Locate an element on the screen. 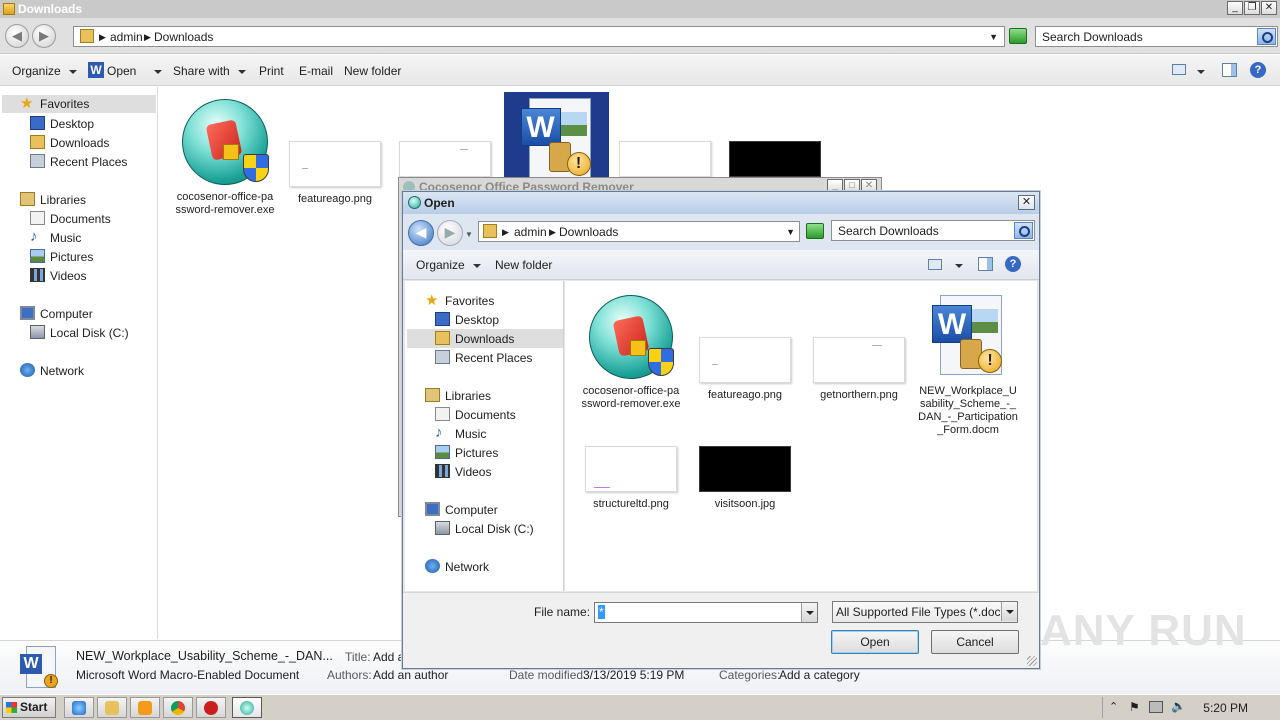 This screenshot has width=1280, height=720. share-with-button: Share with is located at coordinates (209, 71).